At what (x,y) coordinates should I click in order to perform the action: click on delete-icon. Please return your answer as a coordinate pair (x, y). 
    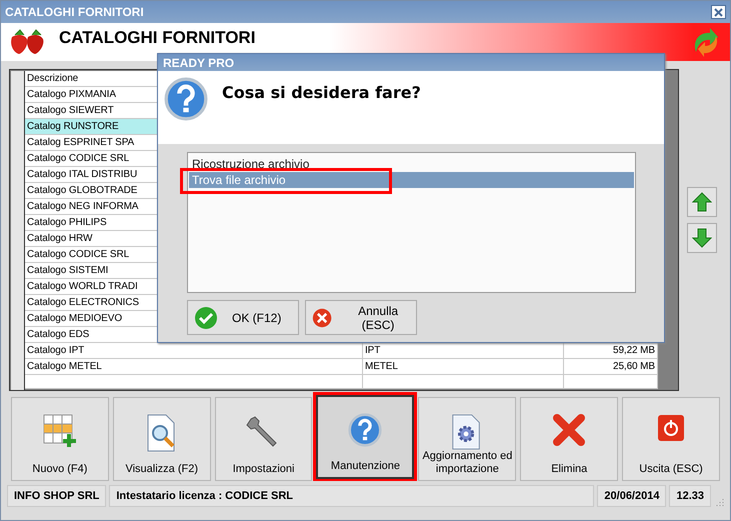
    Looking at the image, I should click on (569, 430).